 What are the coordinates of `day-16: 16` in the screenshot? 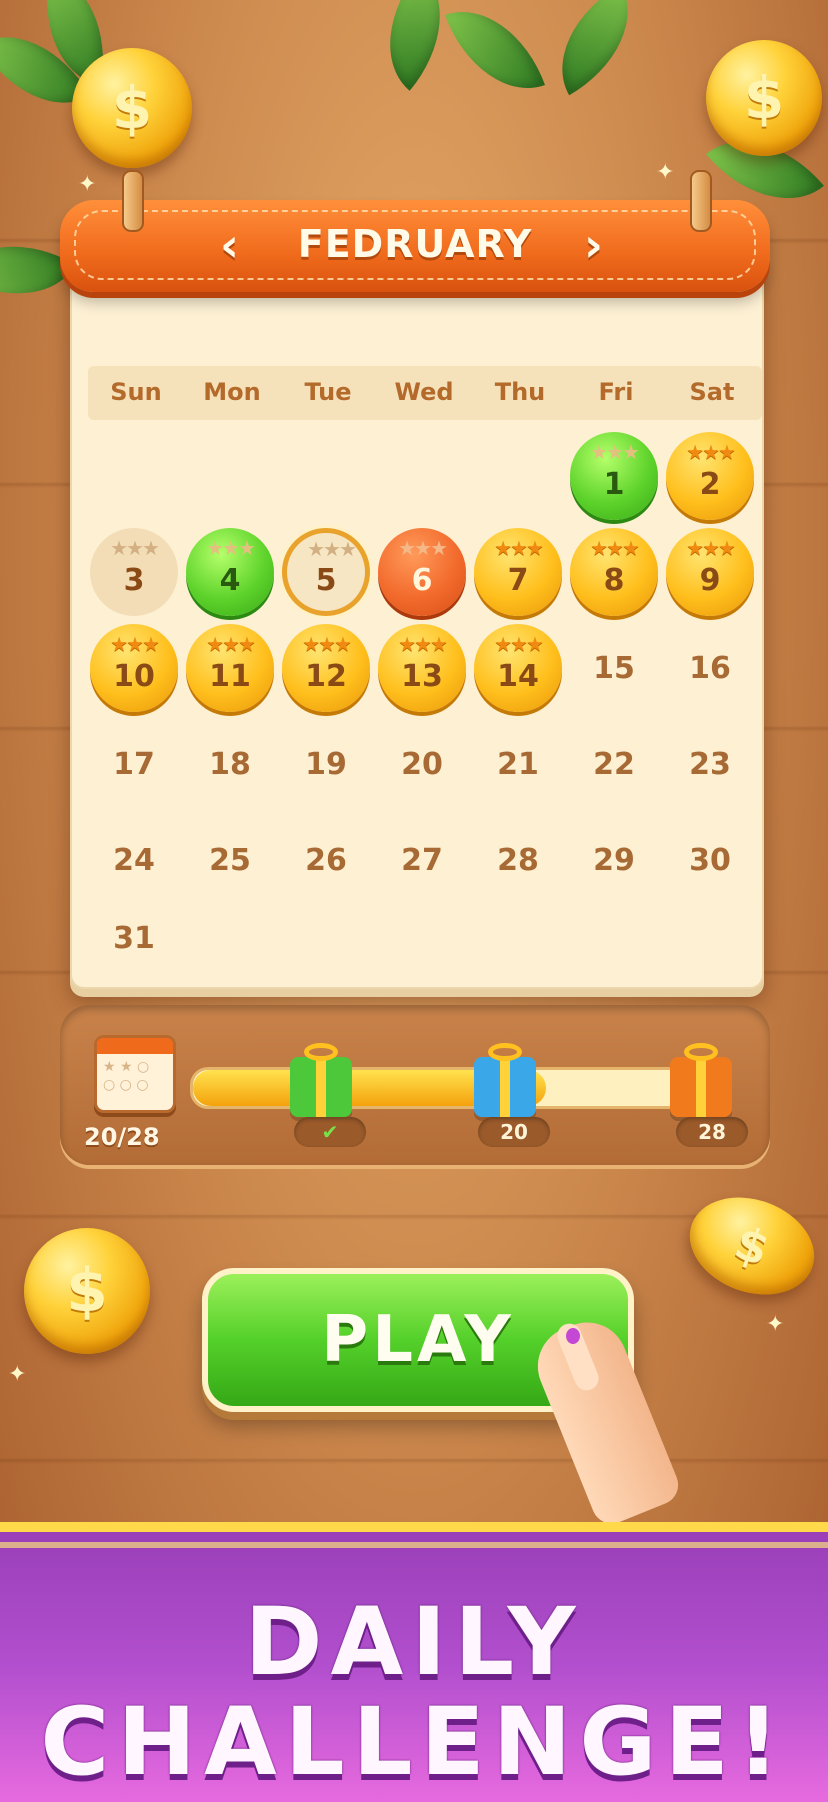 It's located at (710, 668).